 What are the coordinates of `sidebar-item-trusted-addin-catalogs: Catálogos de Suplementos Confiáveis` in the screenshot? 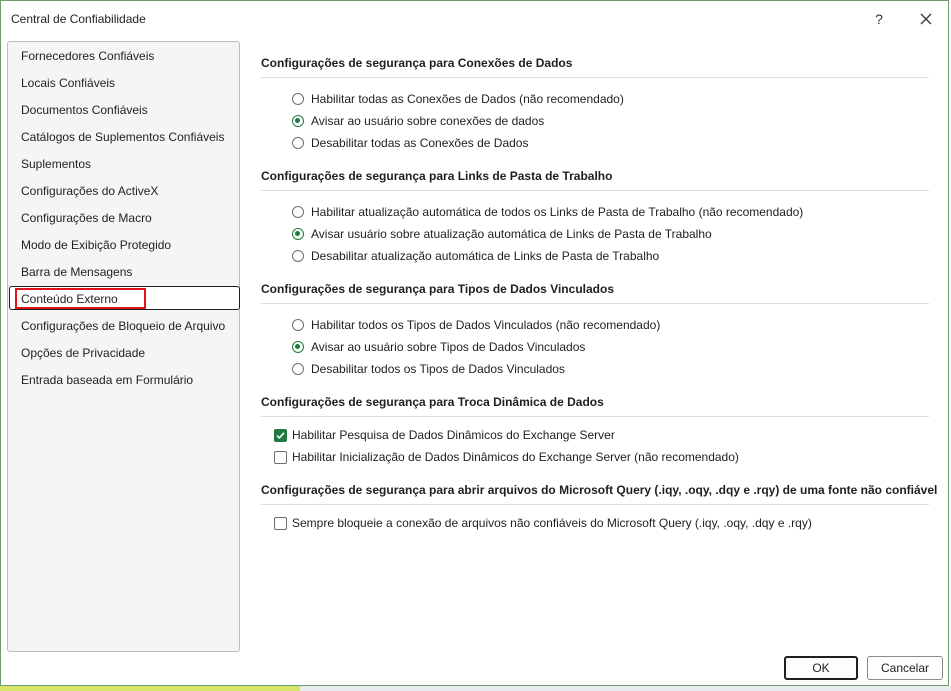 It's located at (122, 137).